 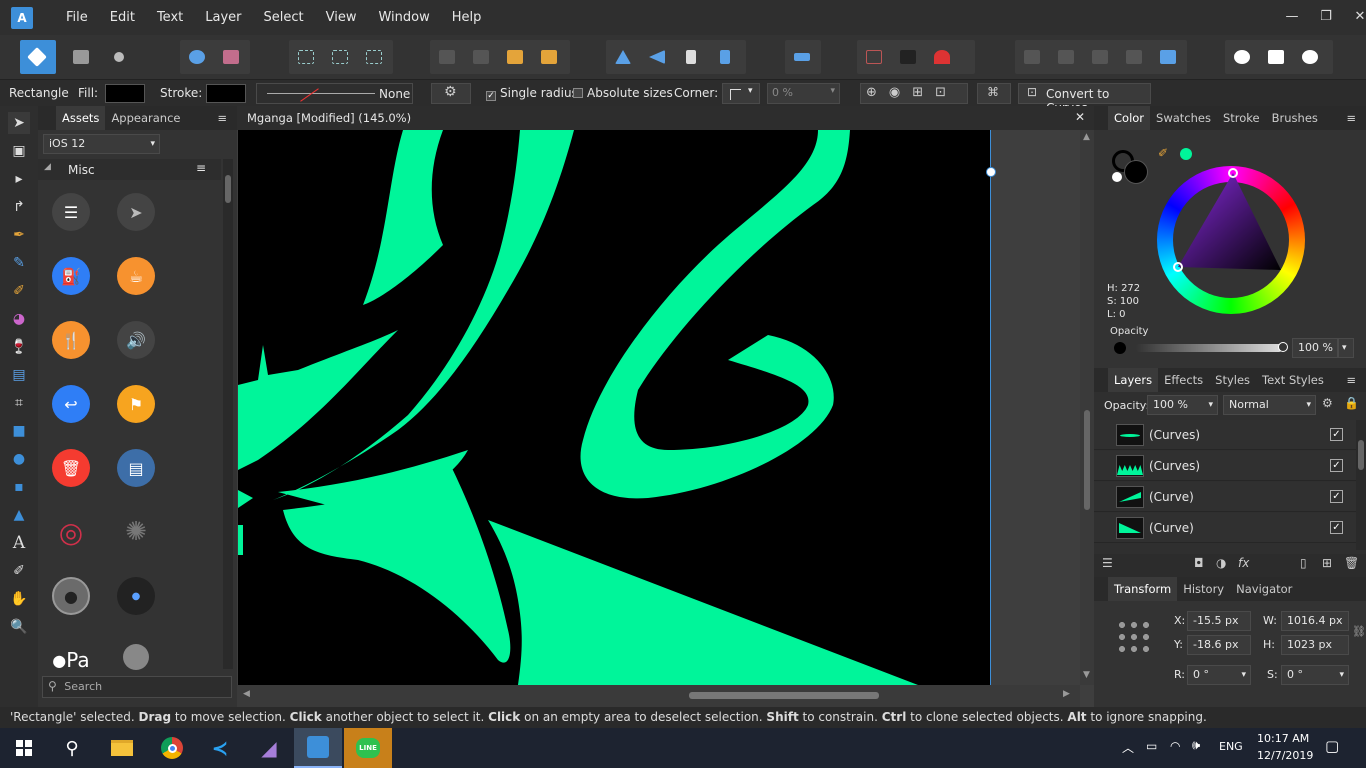 I want to click on assistant-icon, so click(x=231, y=57).